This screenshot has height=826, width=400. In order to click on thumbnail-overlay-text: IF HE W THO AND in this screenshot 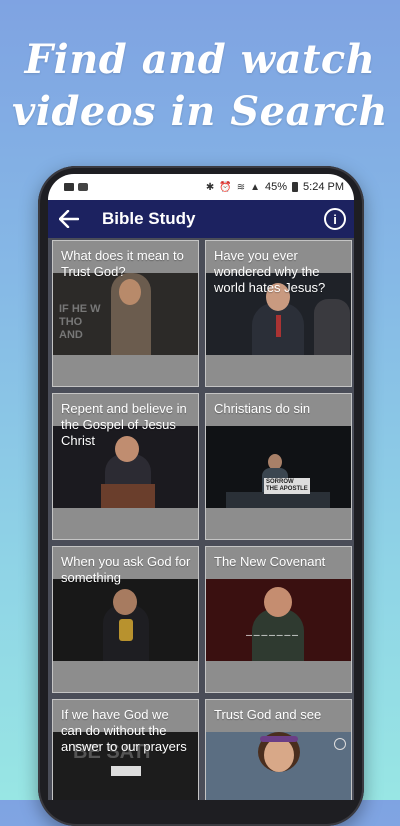, I will do `click(80, 322)`.